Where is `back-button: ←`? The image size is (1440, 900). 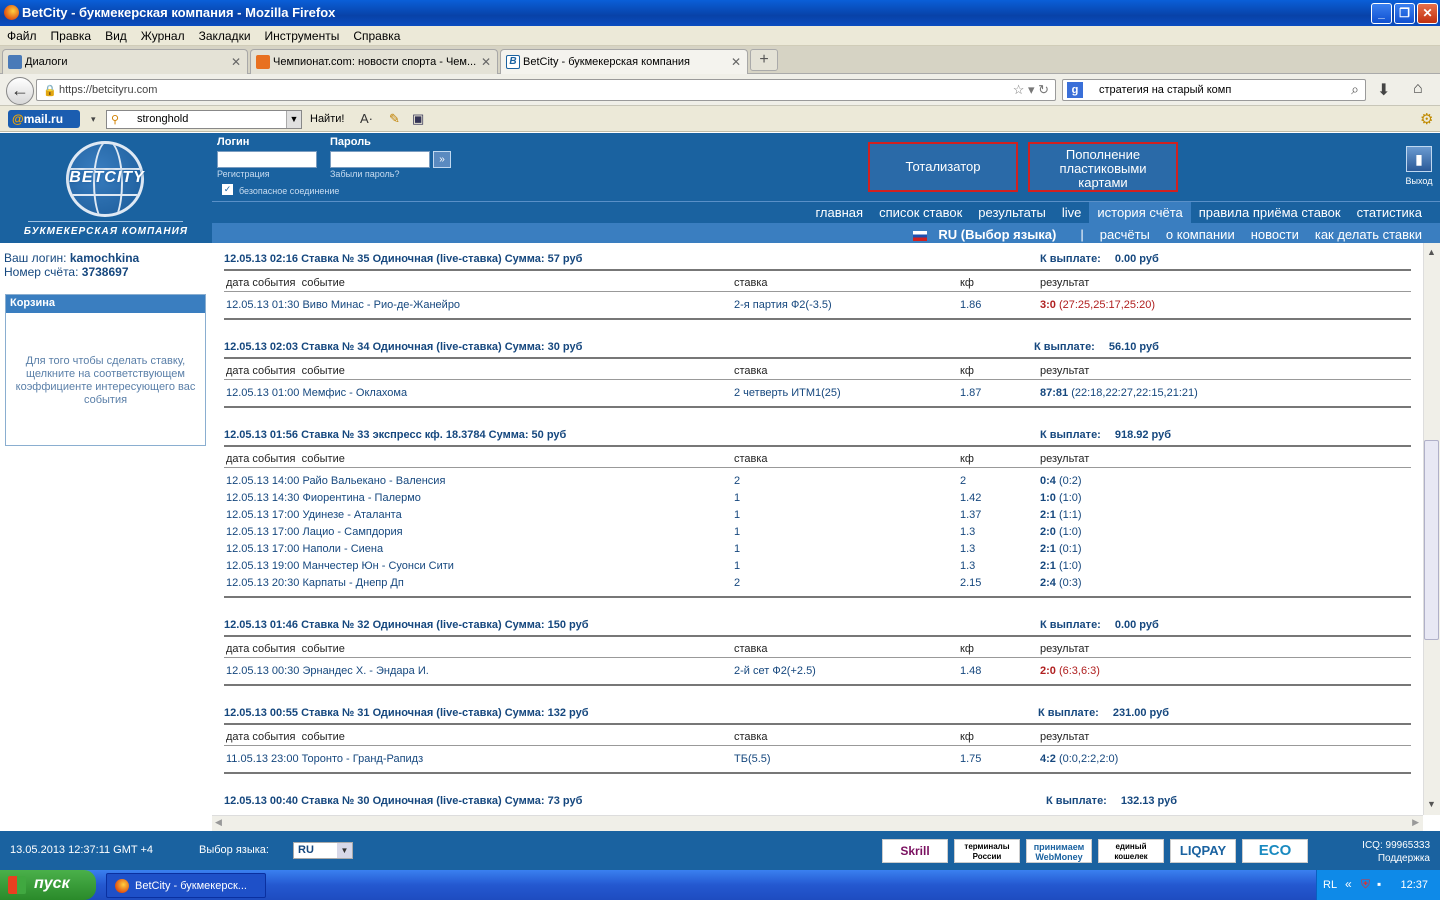
back-button: ← is located at coordinates (20, 91).